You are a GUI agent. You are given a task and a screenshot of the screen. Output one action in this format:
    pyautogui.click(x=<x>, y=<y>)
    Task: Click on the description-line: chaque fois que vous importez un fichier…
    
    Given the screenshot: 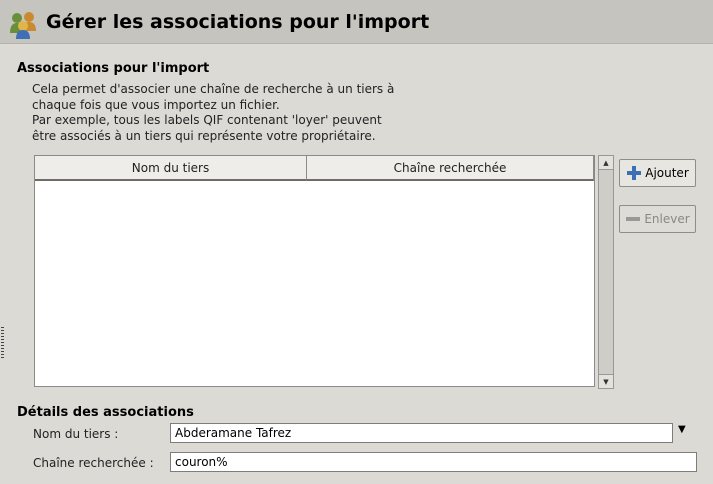 What is the action you would take?
    pyautogui.click(x=156, y=104)
    